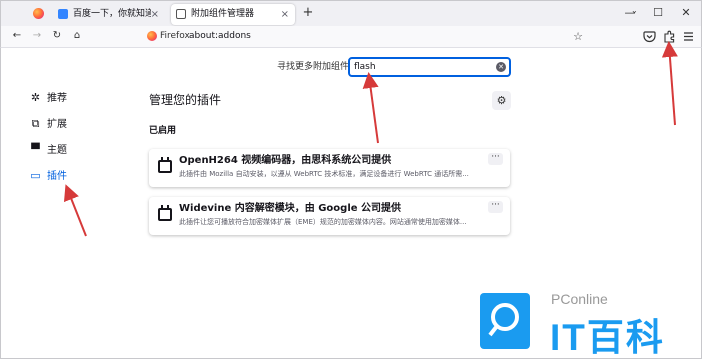  I want to click on puzzle-icon: ⧉, so click(35, 123).